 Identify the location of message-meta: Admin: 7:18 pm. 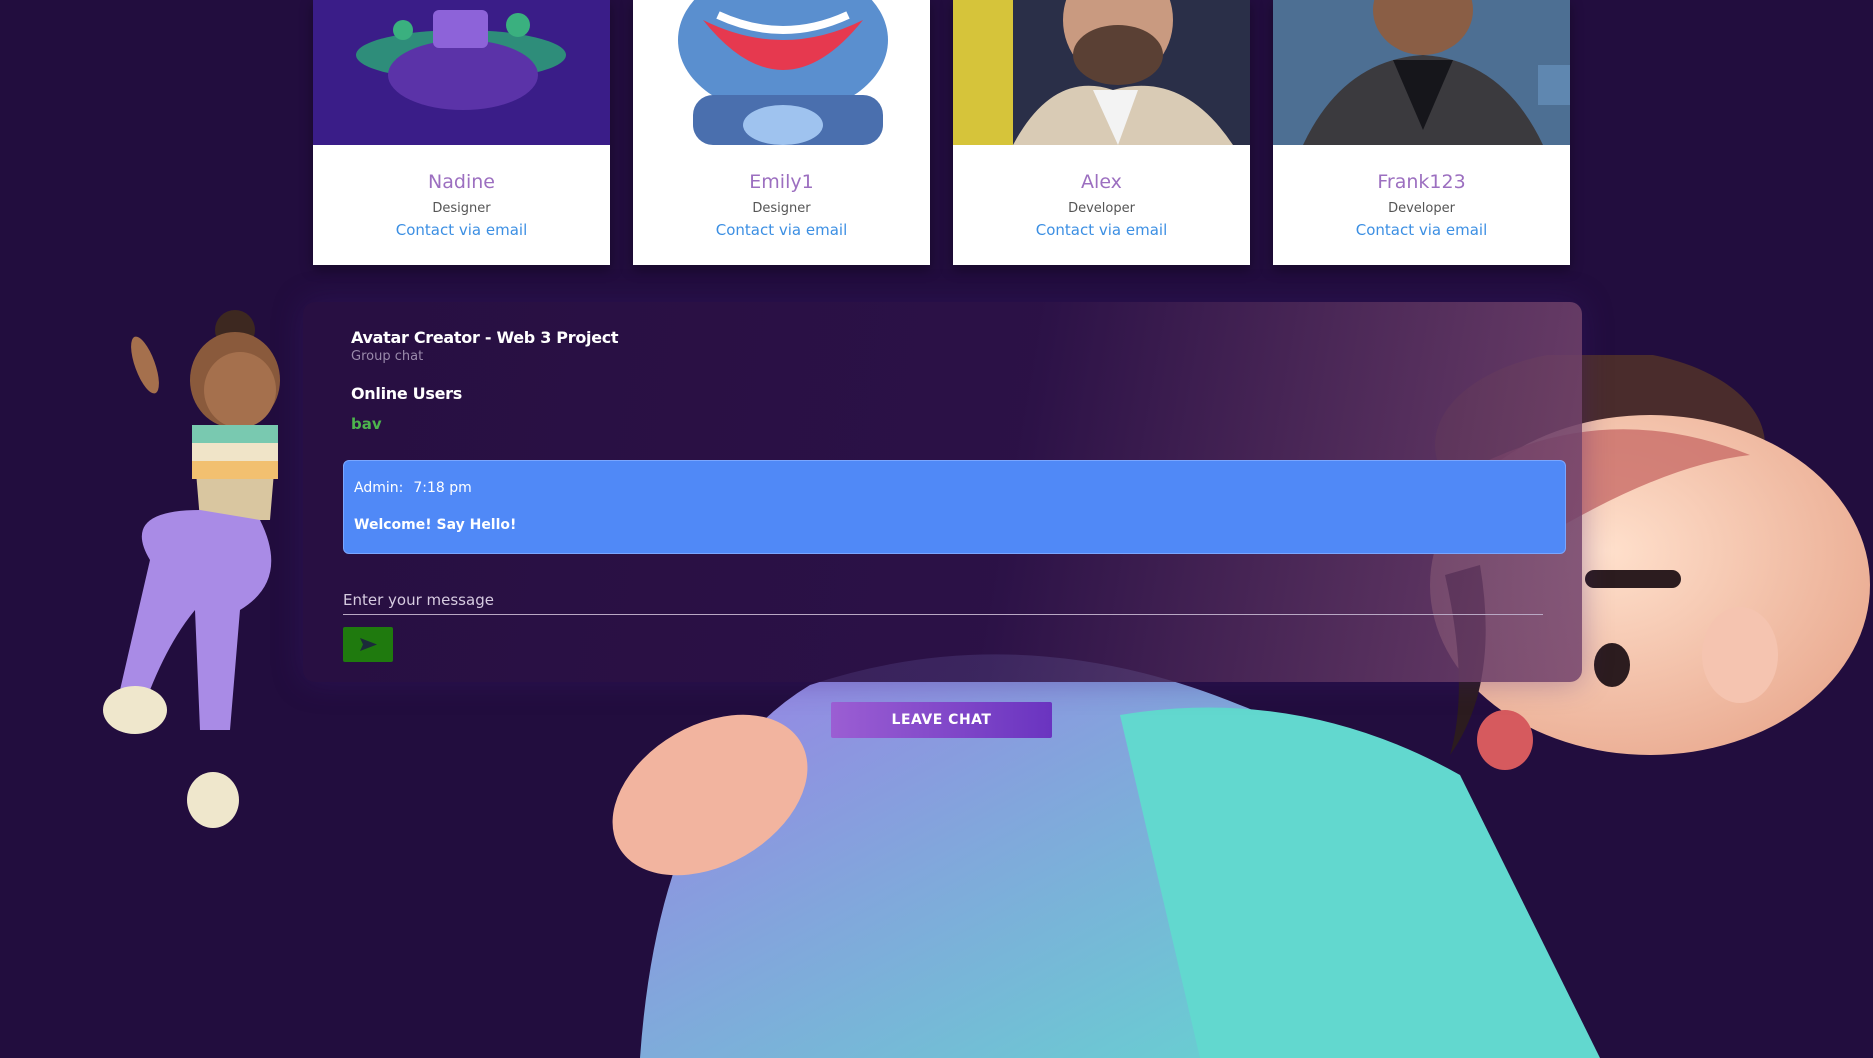
(418, 488).